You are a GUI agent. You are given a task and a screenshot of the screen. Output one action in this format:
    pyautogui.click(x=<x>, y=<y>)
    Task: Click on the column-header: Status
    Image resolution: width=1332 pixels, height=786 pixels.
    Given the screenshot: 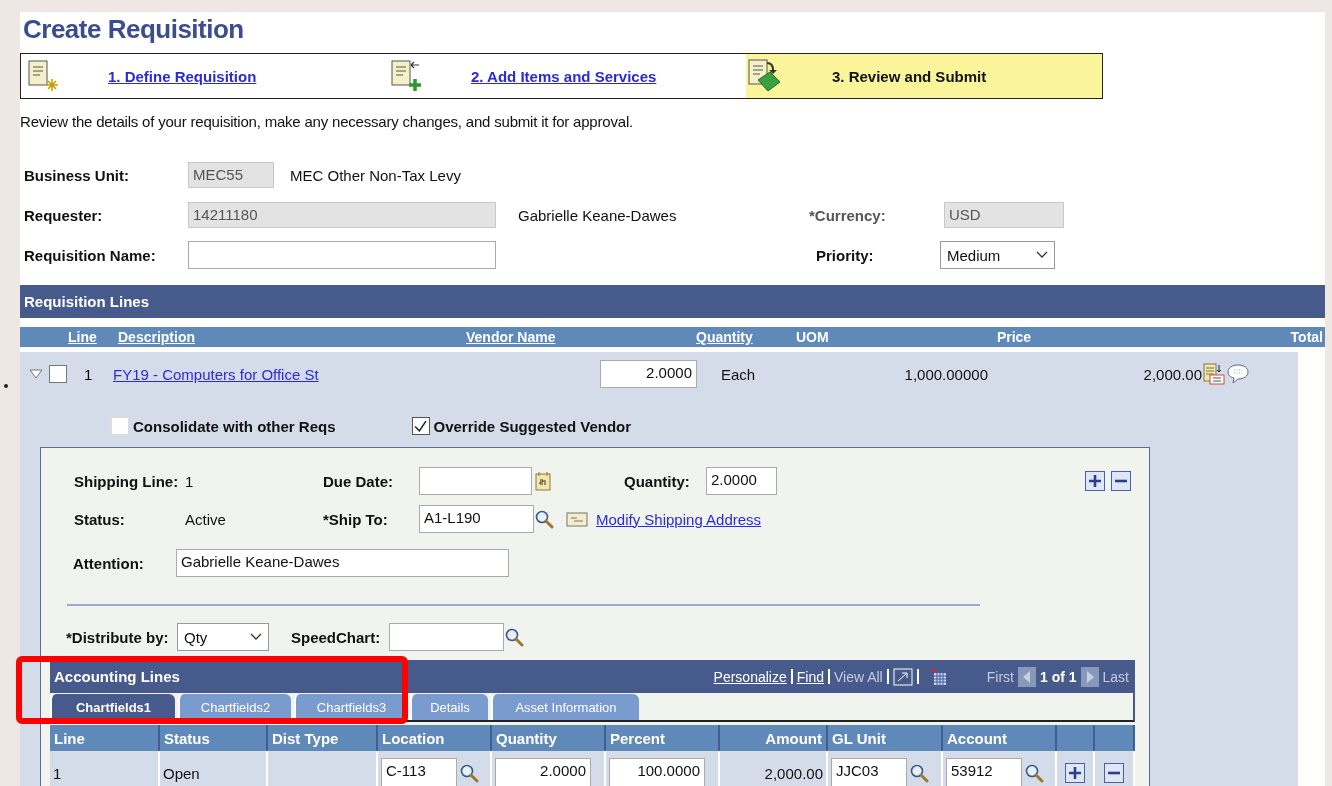 What is the action you would take?
    pyautogui.click(x=214, y=738)
    